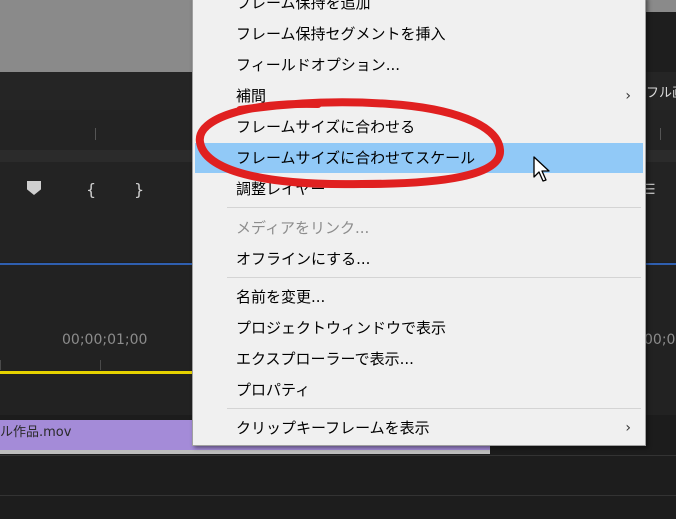  What do you see at coordinates (419, 328) in the screenshot?
I see `menu-item-reveal-in-project: プロジェクトウィンドウで表示` at bounding box center [419, 328].